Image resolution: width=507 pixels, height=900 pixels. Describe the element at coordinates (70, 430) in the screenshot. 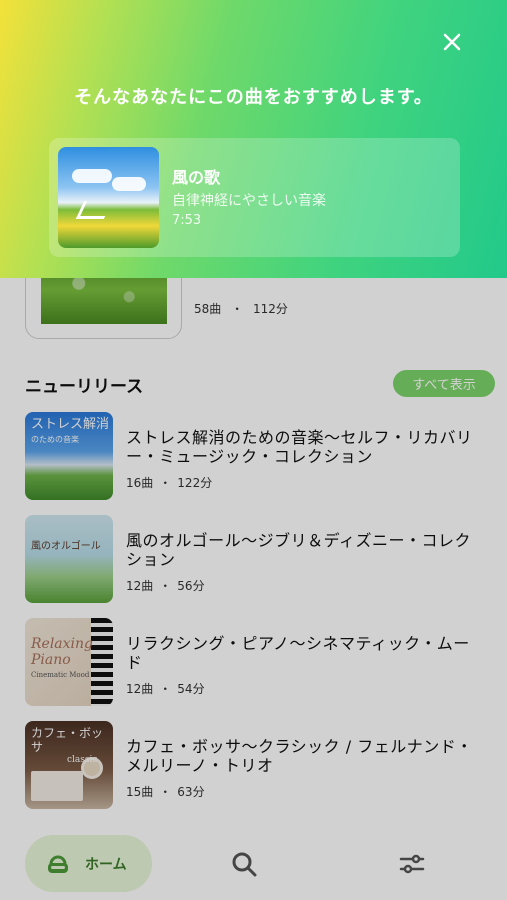

I see `cover-text: ストレス解消 のための音楽` at that location.